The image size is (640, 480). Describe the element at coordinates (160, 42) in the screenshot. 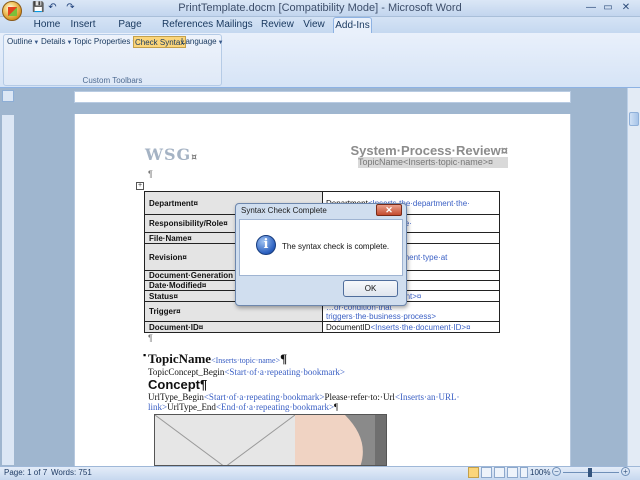

I see `check-syntax-button: Check Syntax` at that location.